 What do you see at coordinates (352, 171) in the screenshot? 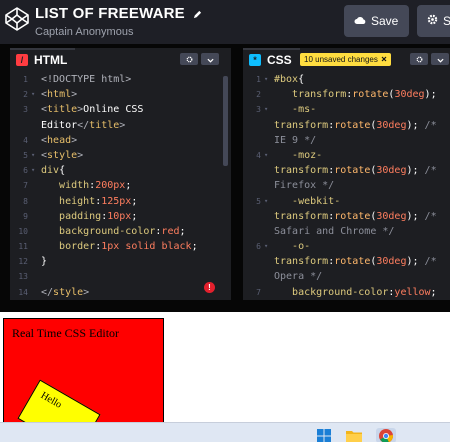
I see `code-token: rotate` at bounding box center [352, 171].